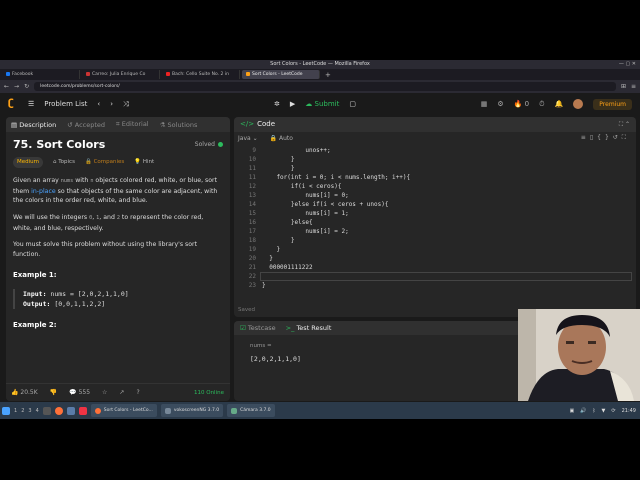  I want to click on code-line: nums[i] = 2;, so click(305, 231).